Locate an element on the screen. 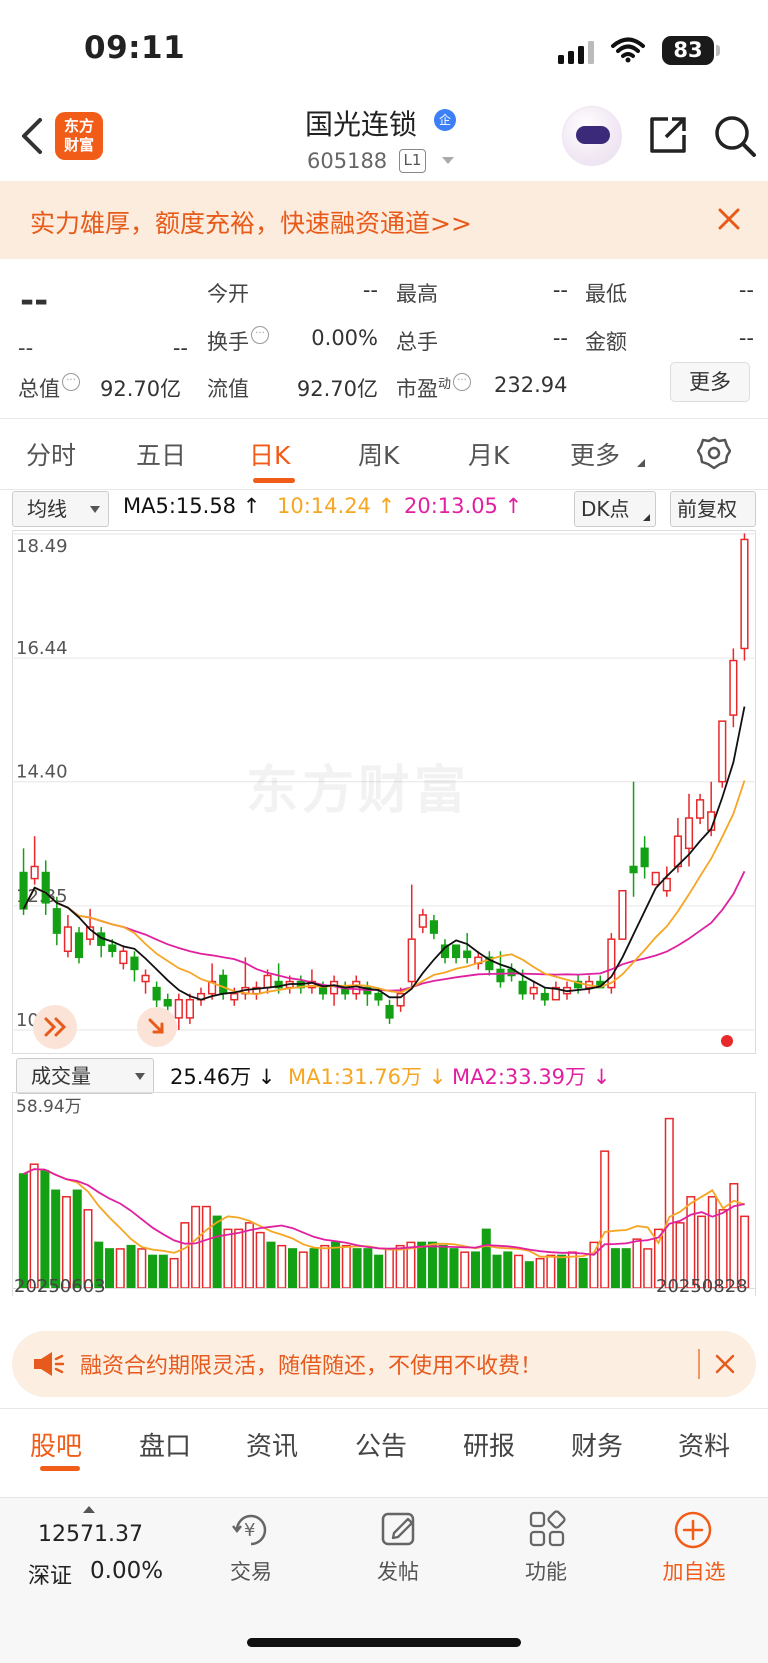 This screenshot has width=768, height=1663. add-watchlist-icon is located at coordinates (693, 1530).